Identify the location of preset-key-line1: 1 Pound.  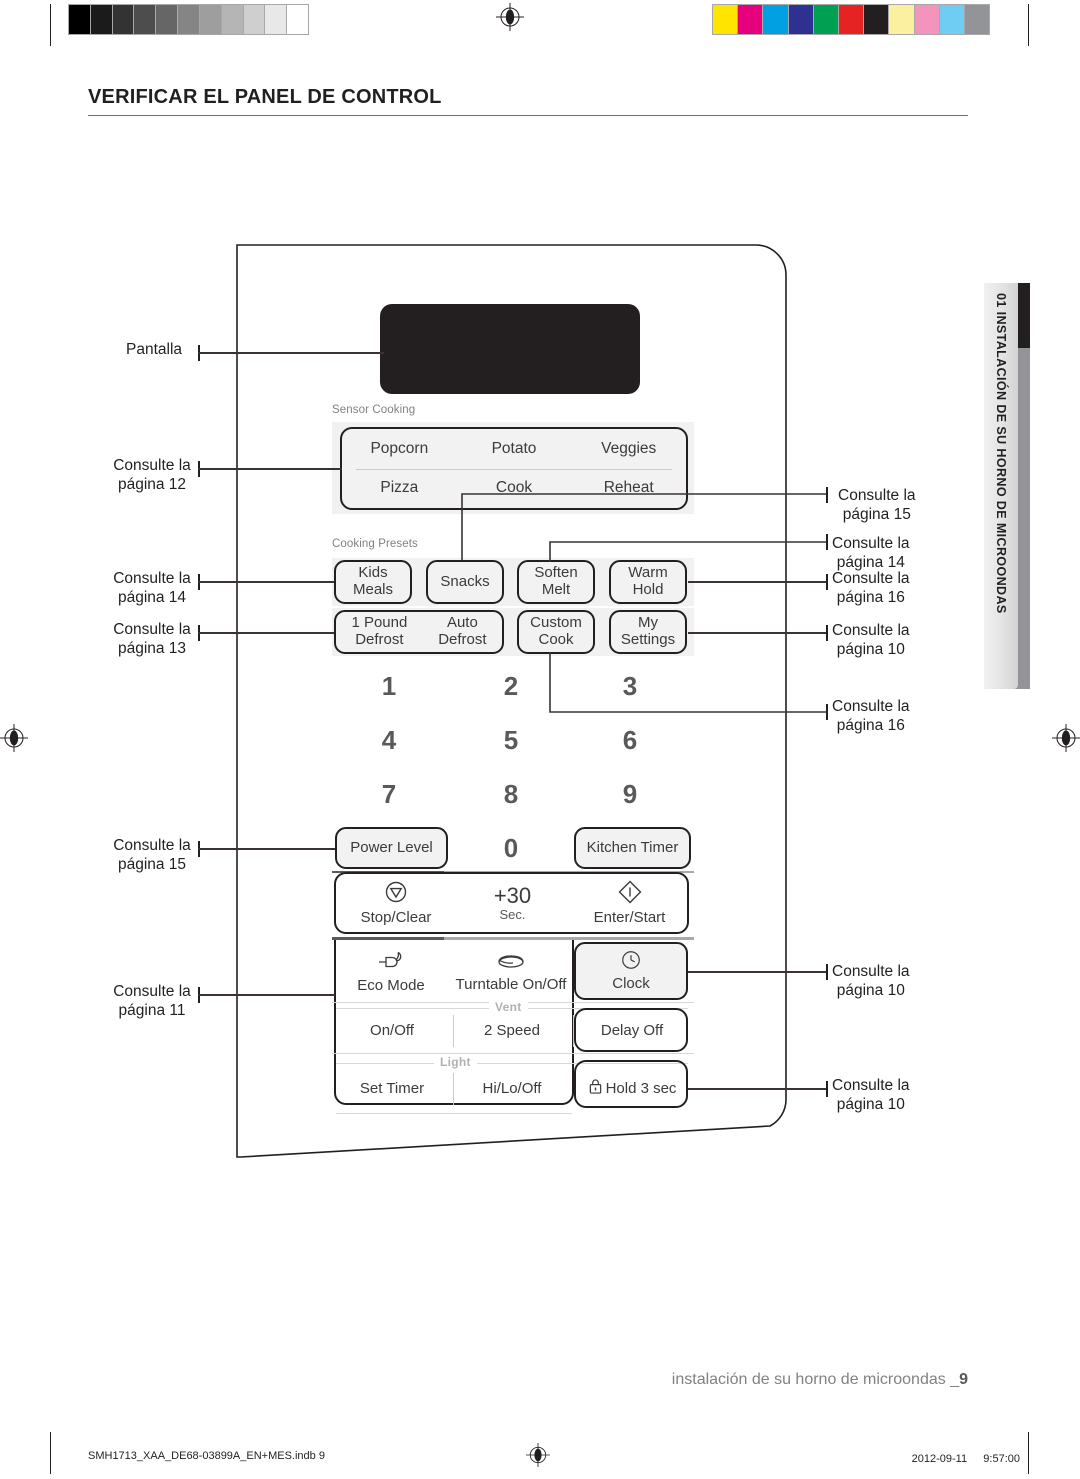
(379, 623).